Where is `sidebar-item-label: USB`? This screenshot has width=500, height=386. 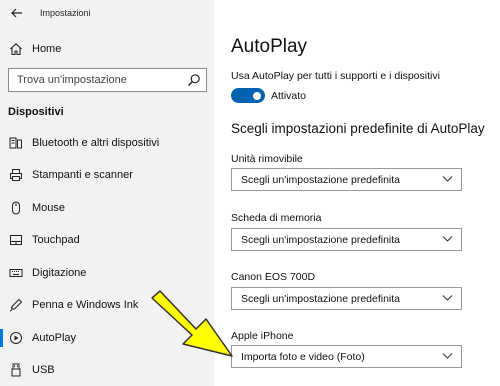
sidebar-item-label: USB is located at coordinates (43, 370).